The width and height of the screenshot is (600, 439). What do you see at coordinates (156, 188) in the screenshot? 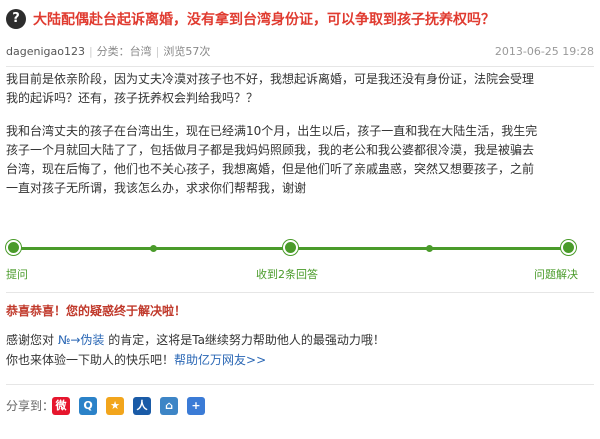
I see `body-line: 一直对孩子无所谓，我该怎么办，求求你们帮帮我，谢谢` at bounding box center [156, 188].